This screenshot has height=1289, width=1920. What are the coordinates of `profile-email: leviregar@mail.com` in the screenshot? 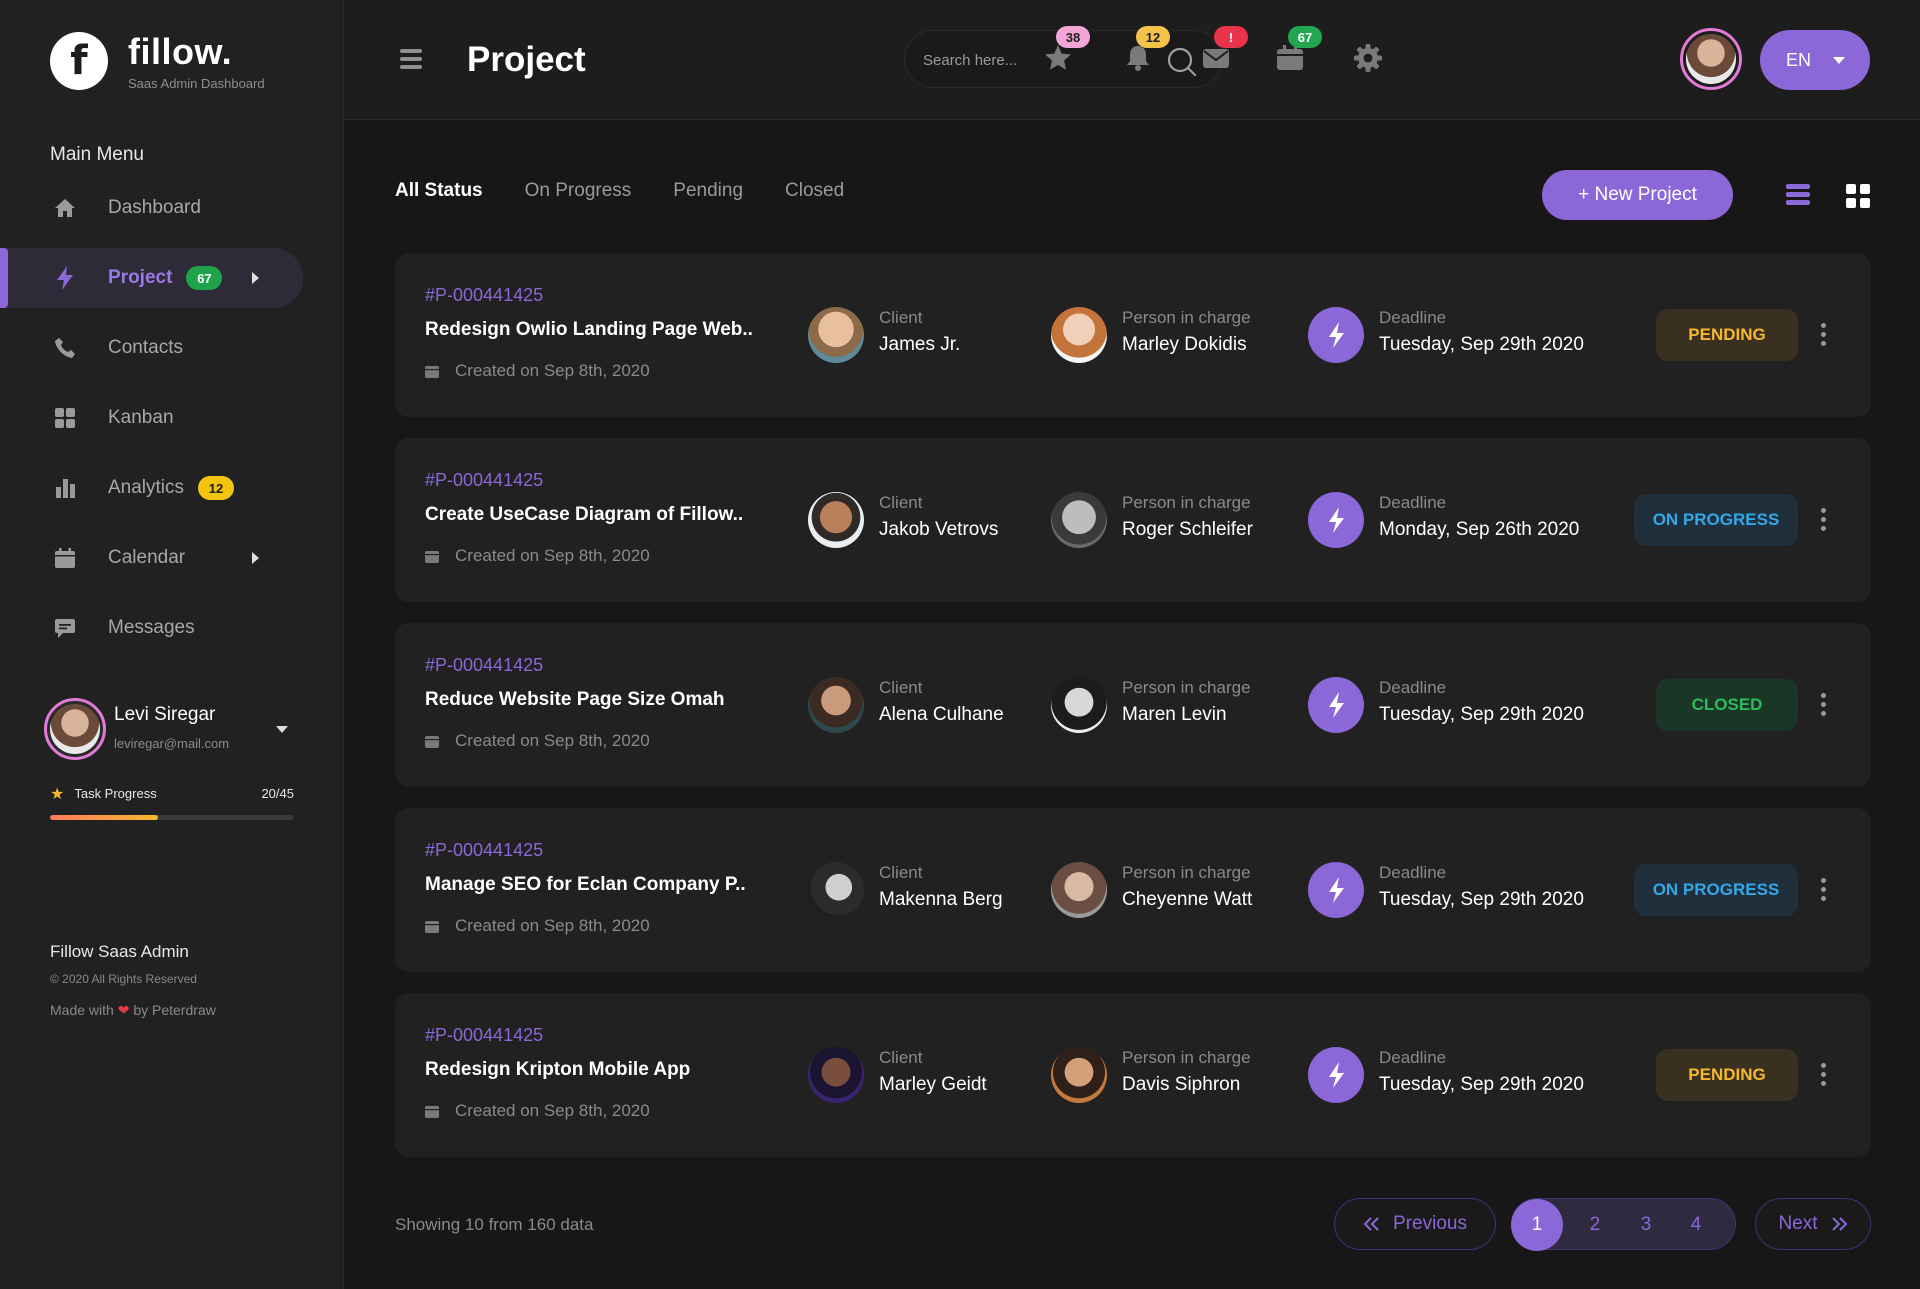 It's located at (172, 743).